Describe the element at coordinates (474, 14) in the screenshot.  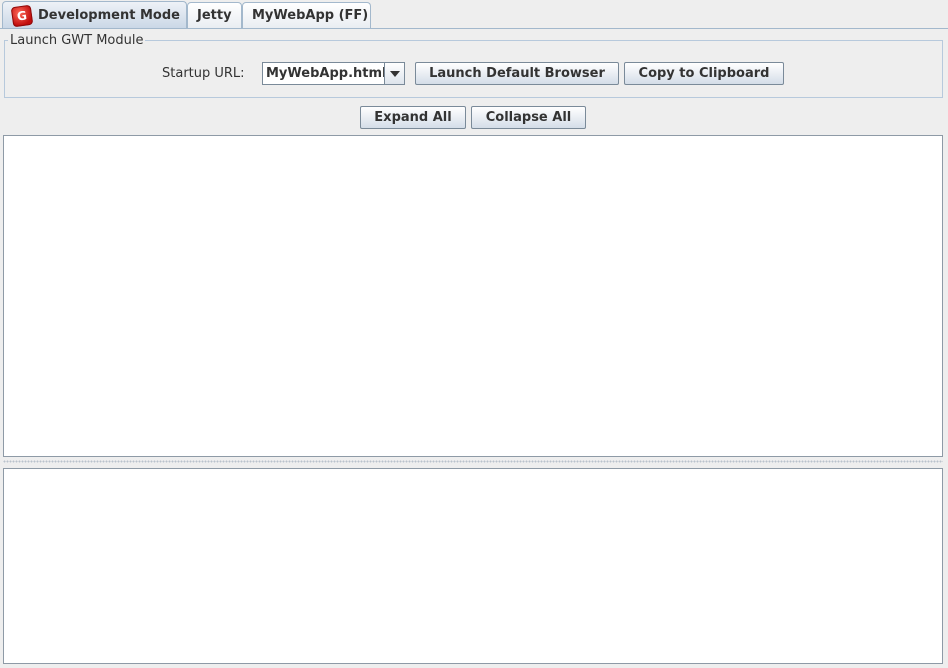
I see `tab-strip: G Development Mode Jetty MyWebApp (FF)` at that location.